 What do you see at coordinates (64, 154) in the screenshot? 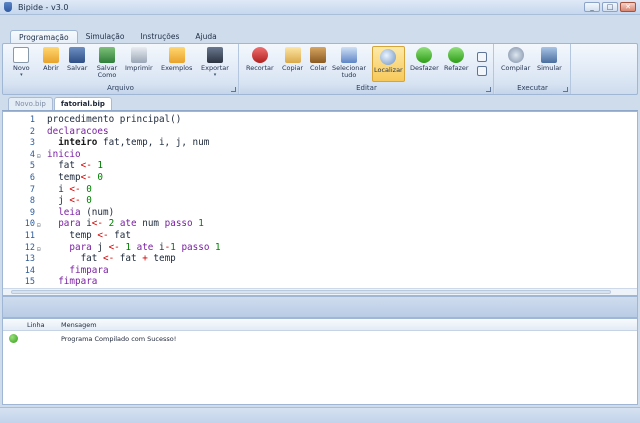
I see `code-text: inicio` at bounding box center [64, 154].